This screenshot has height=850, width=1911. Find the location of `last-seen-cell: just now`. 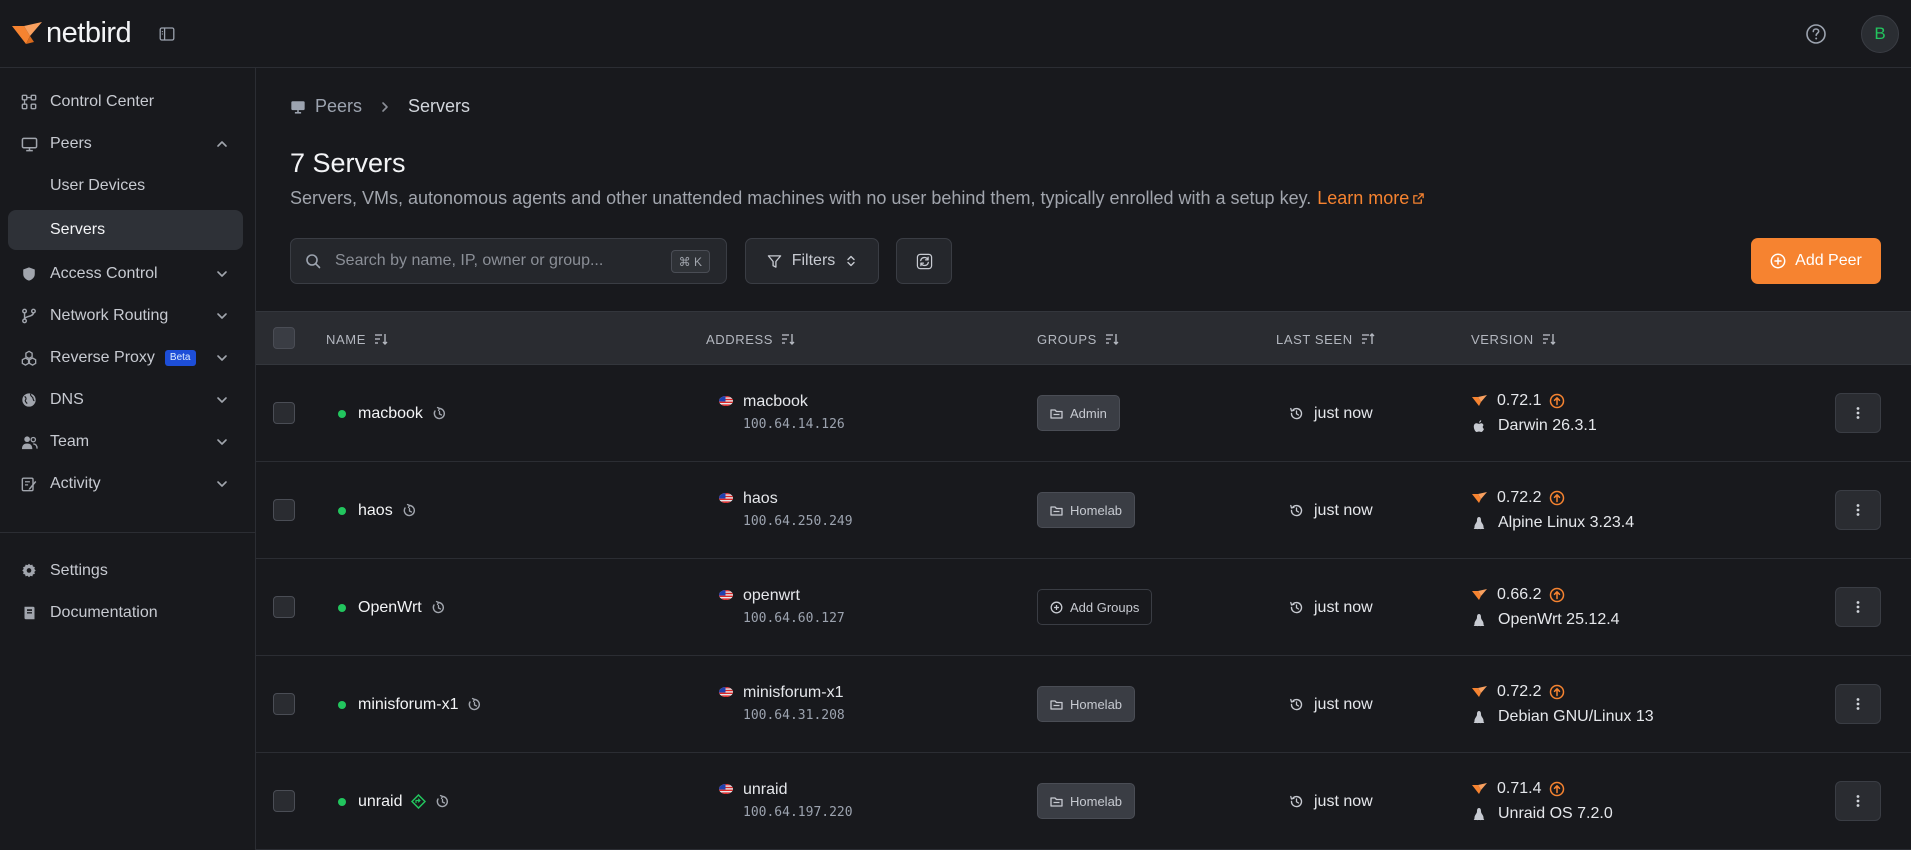

last-seen-cell: just now is located at coordinates (1331, 413).